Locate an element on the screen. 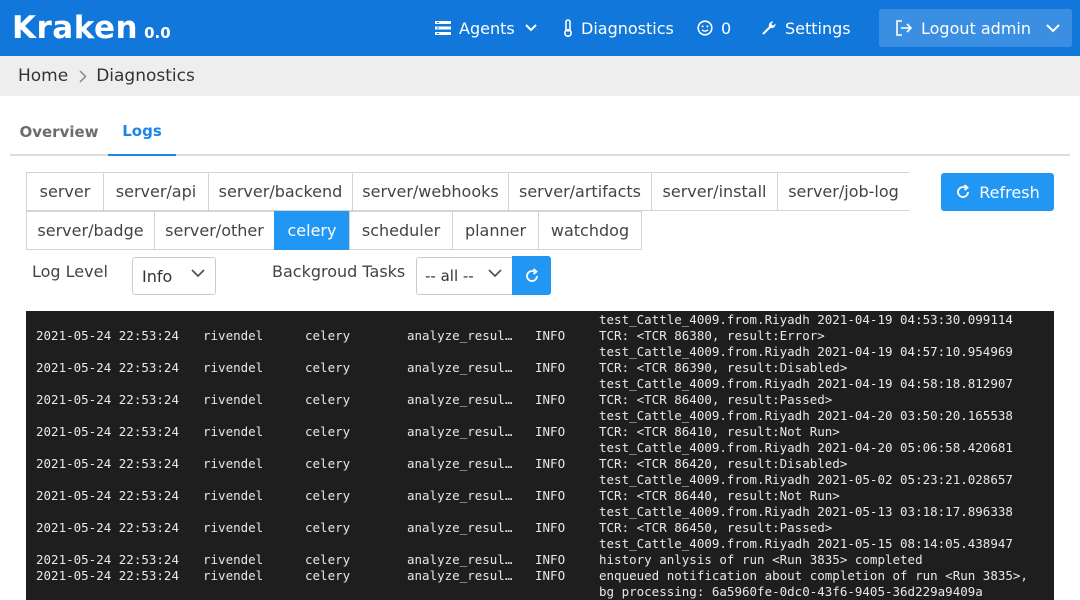  nav-diagnostics: Diagnostics is located at coordinates (618, 28).